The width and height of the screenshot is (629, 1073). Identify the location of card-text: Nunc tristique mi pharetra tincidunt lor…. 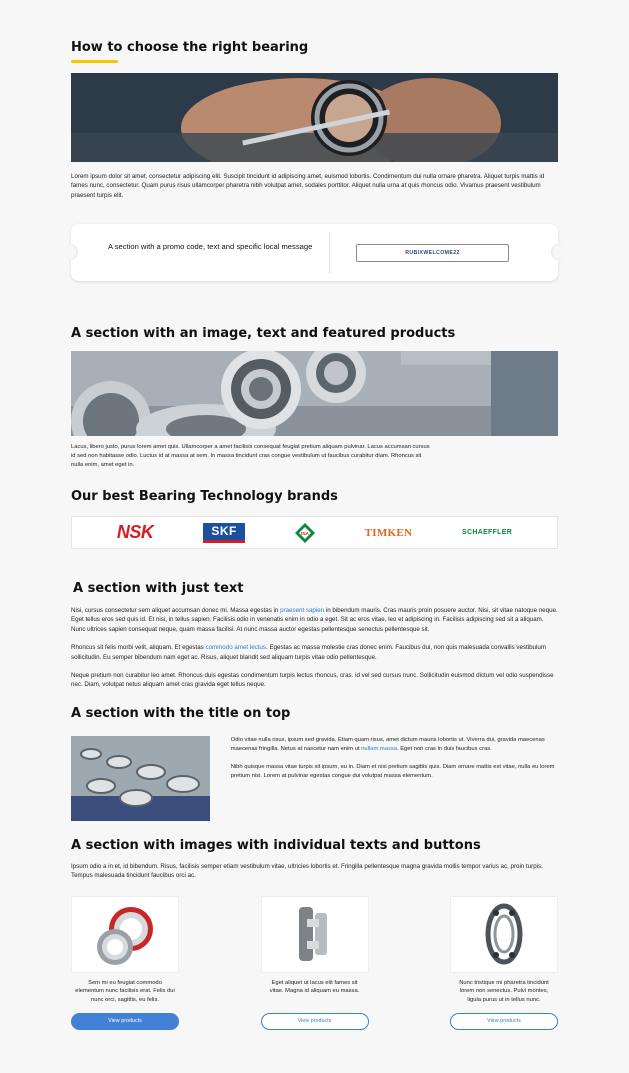
(504, 991).